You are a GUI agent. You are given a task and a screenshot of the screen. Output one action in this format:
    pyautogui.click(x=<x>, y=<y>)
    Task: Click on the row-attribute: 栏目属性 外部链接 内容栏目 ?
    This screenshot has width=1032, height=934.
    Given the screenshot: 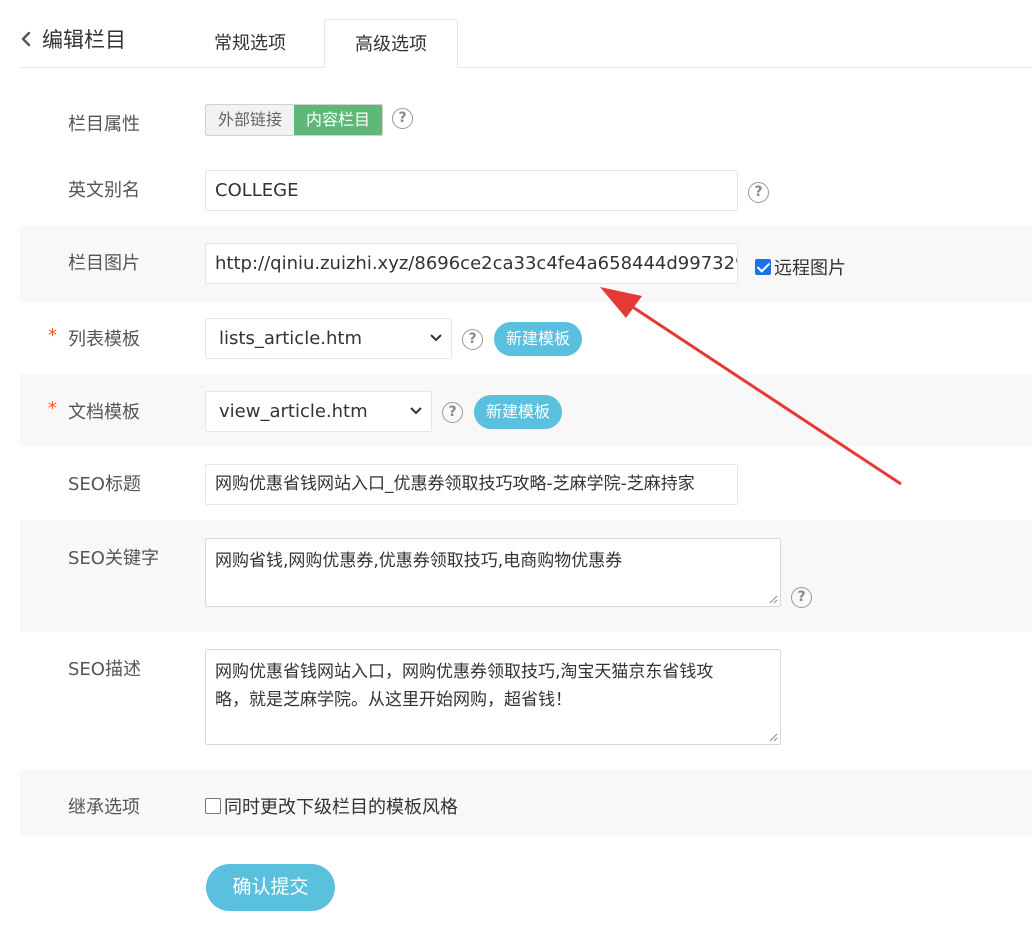 What is the action you would take?
    pyautogui.click(x=526, y=119)
    